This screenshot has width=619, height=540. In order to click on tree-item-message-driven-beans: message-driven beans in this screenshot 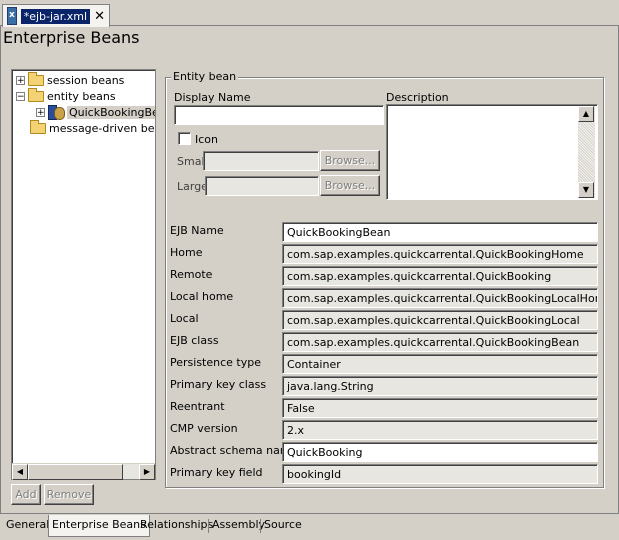, I will do `click(92, 127)`.